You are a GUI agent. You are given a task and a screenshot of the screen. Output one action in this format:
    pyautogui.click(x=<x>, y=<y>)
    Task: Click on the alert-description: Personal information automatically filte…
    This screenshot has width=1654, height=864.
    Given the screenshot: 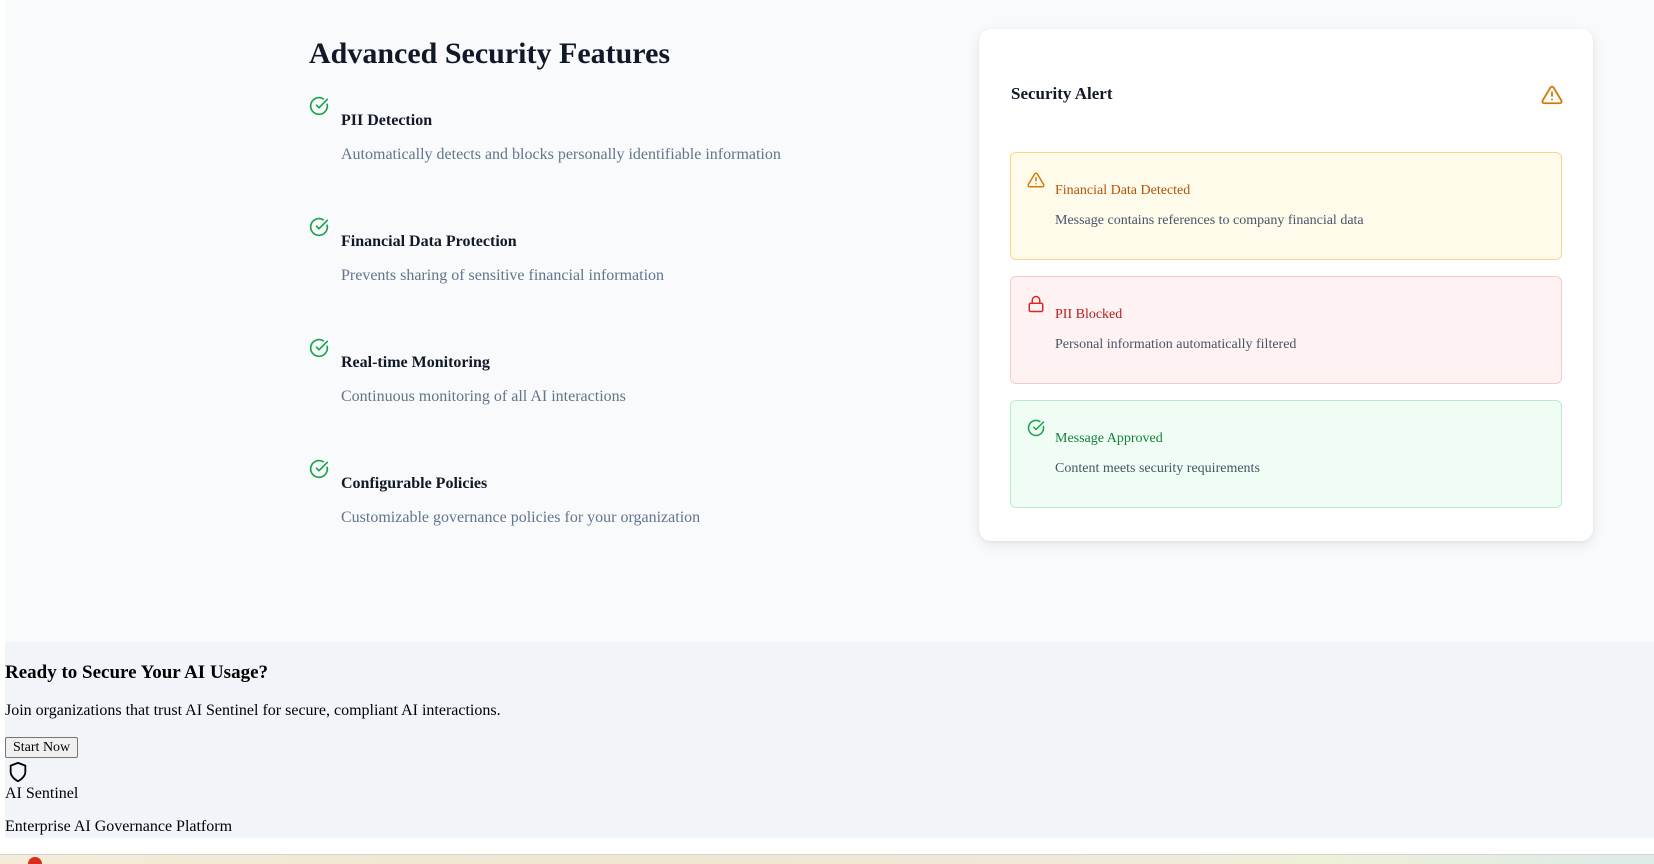 What is the action you would take?
    pyautogui.click(x=1176, y=344)
    